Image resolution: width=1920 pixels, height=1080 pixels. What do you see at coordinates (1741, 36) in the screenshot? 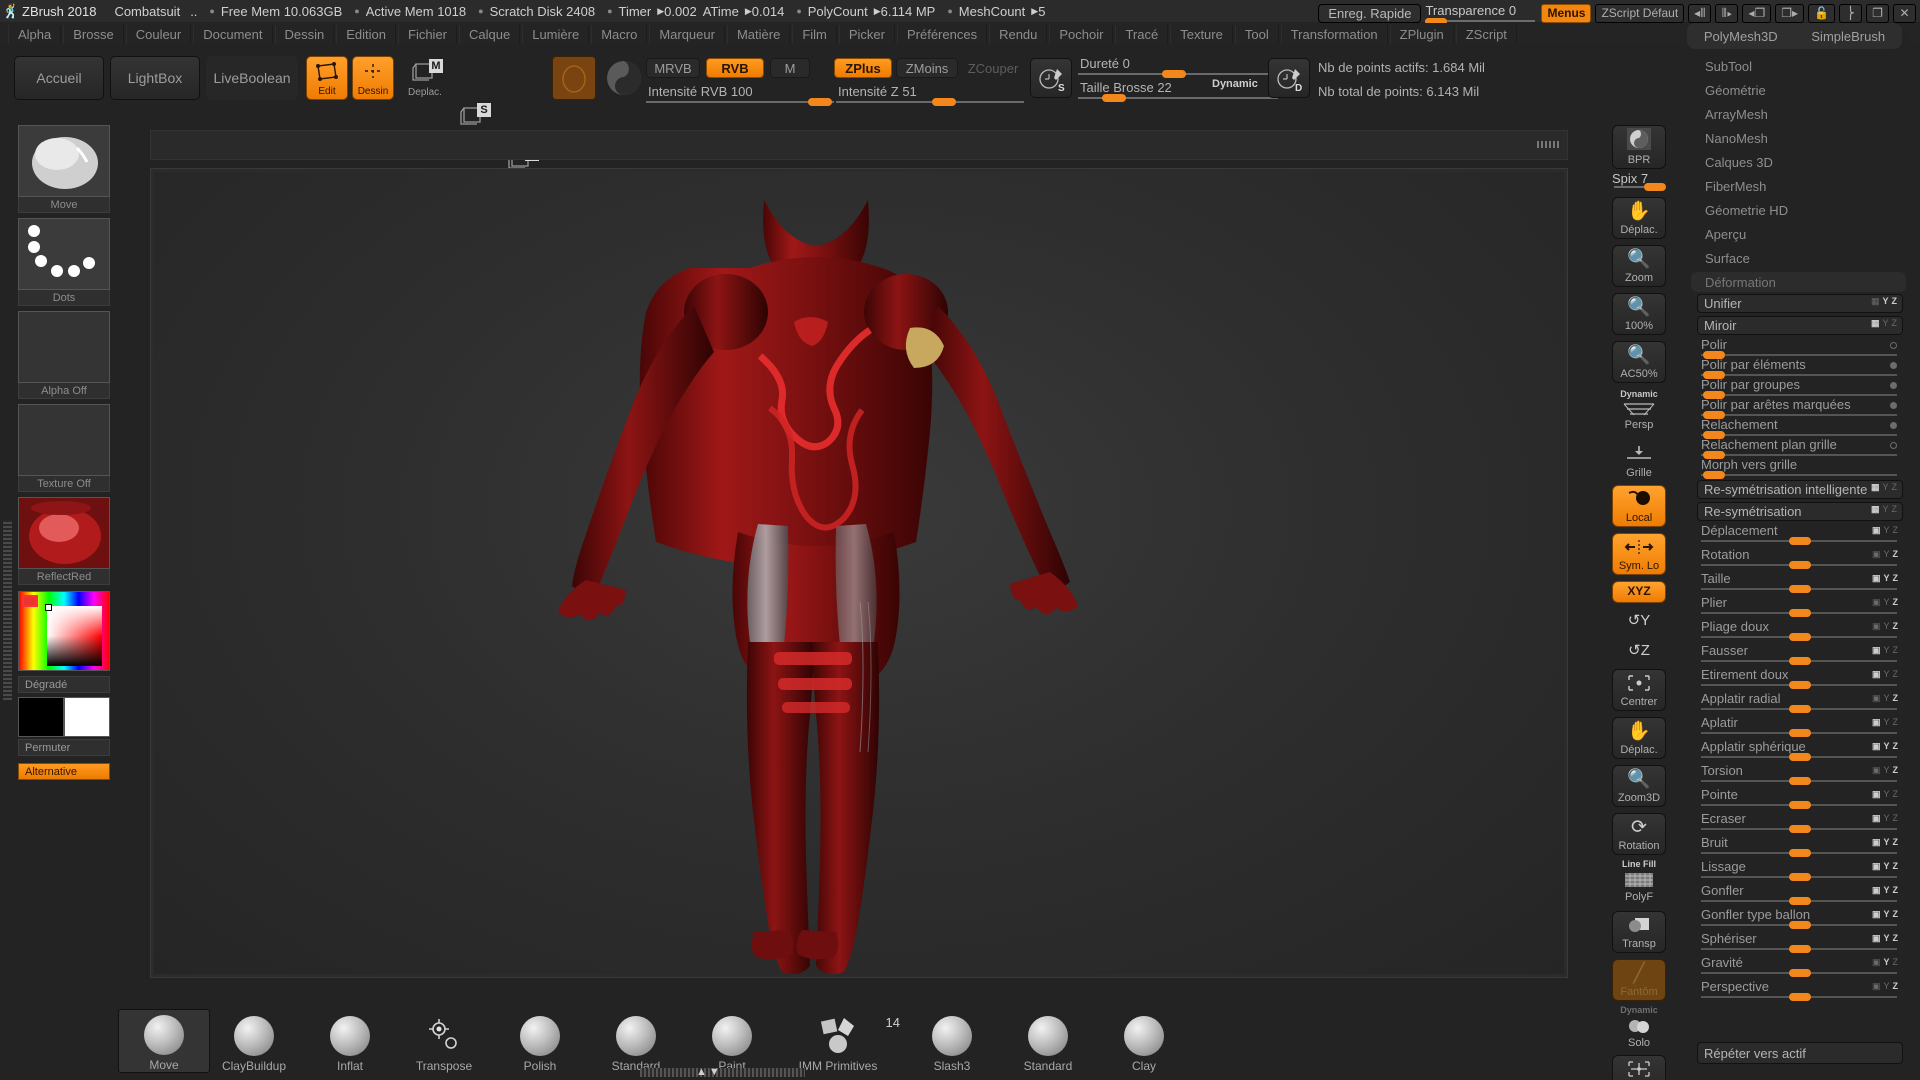
I see `tab-polymesh3d: PolyMesh3D` at bounding box center [1741, 36].